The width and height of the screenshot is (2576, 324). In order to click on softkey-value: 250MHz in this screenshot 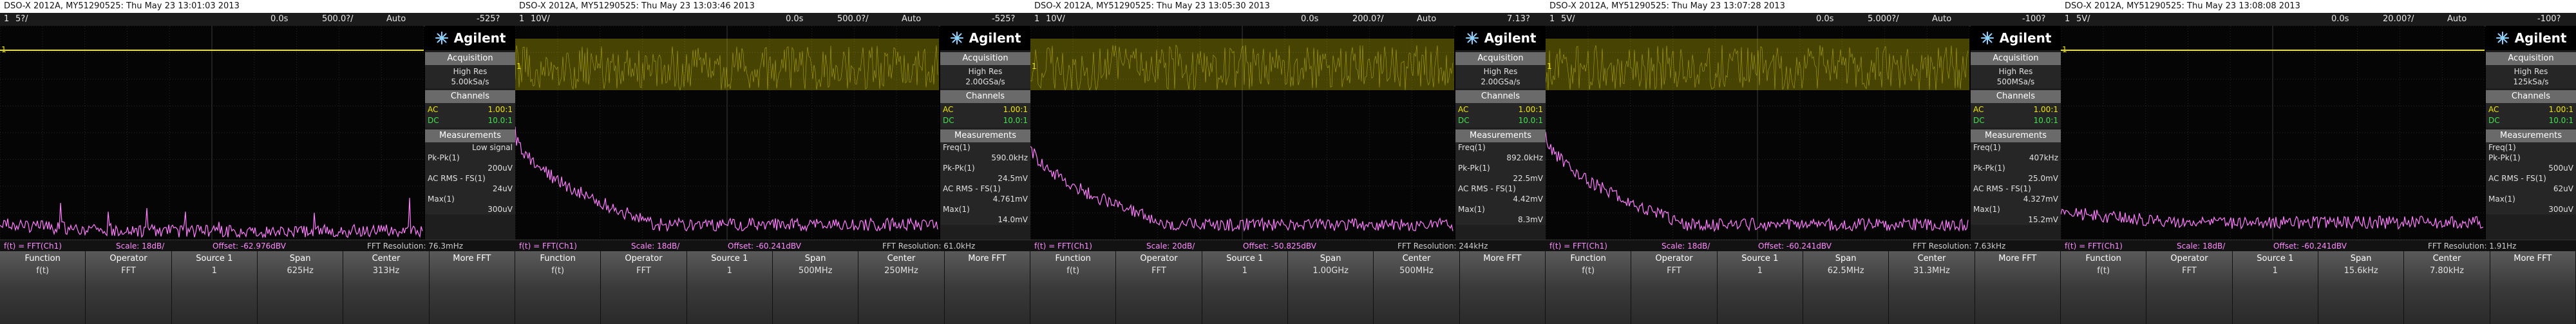, I will do `click(901, 271)`.